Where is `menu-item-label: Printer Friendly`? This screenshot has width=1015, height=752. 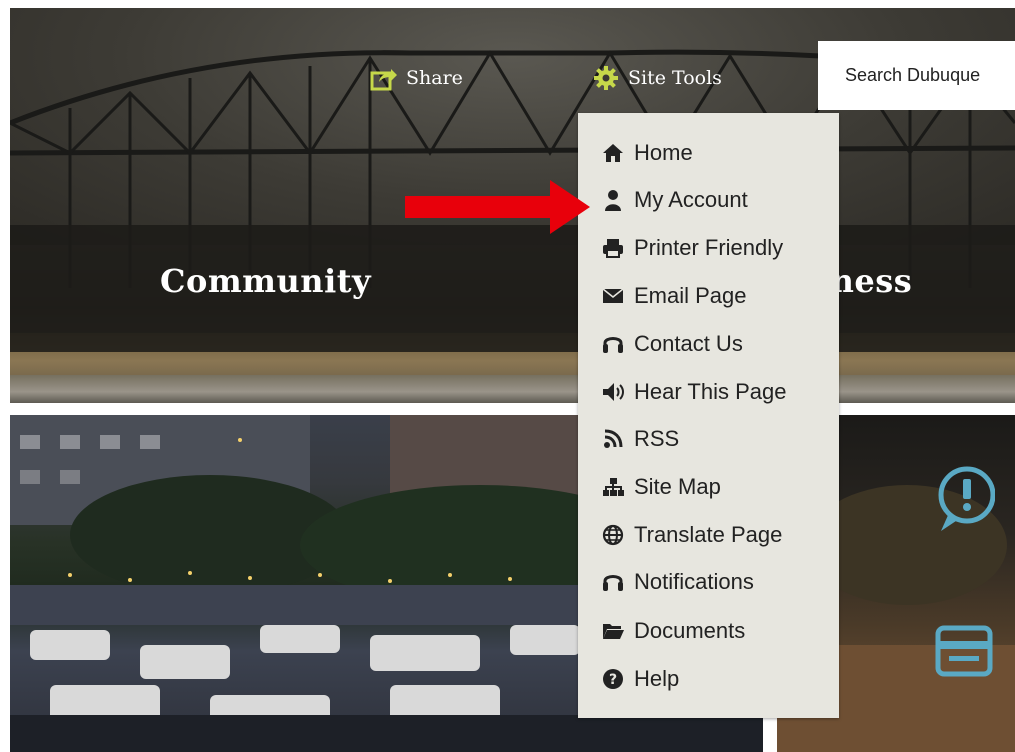
menu-item-label: Printer Friendly is located at coordinates (709, 247).